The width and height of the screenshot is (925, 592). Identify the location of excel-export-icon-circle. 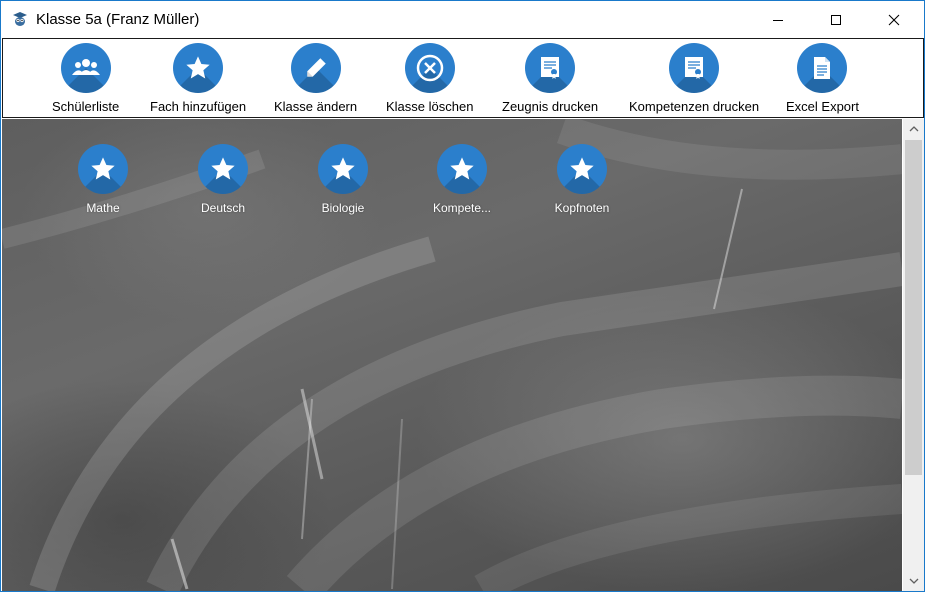
(822, 68).